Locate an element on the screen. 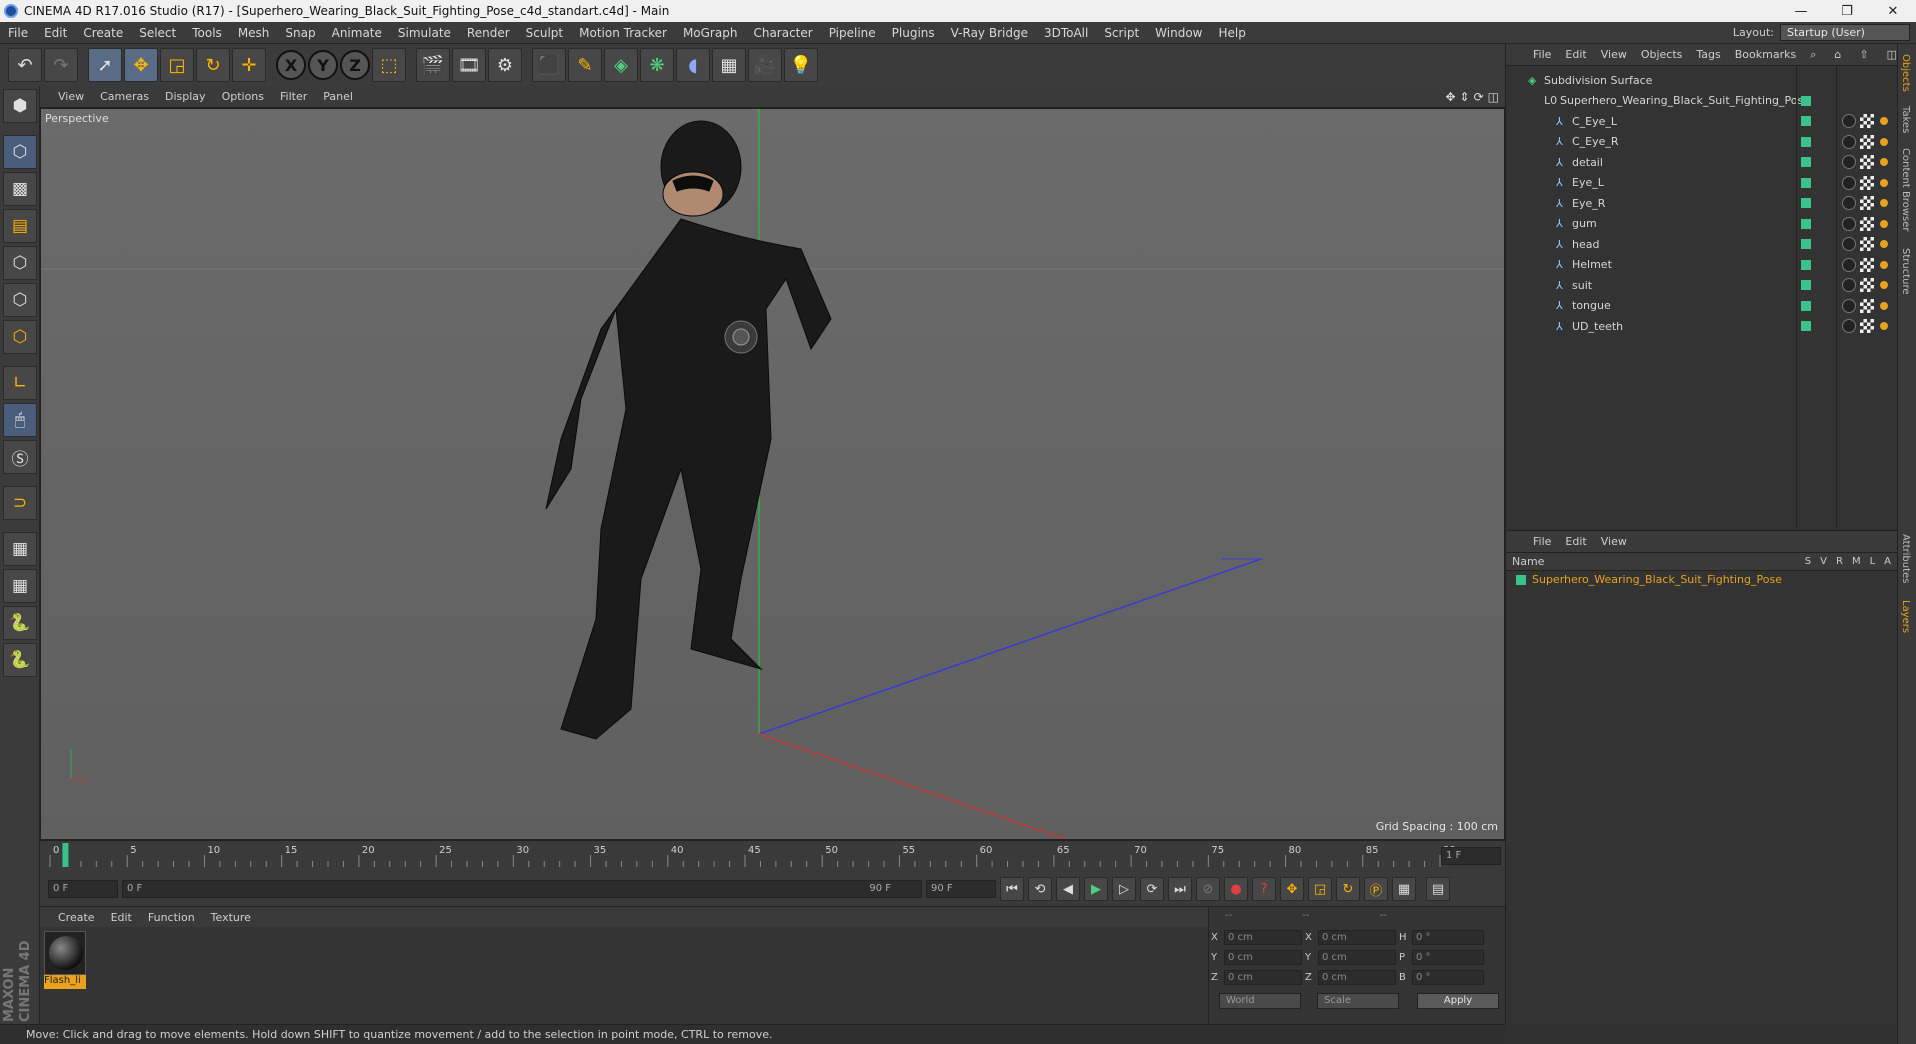 This screenshot has width=1916, height=1044. y-axis-lock-icon: Y is located at coordinates (323, 65).